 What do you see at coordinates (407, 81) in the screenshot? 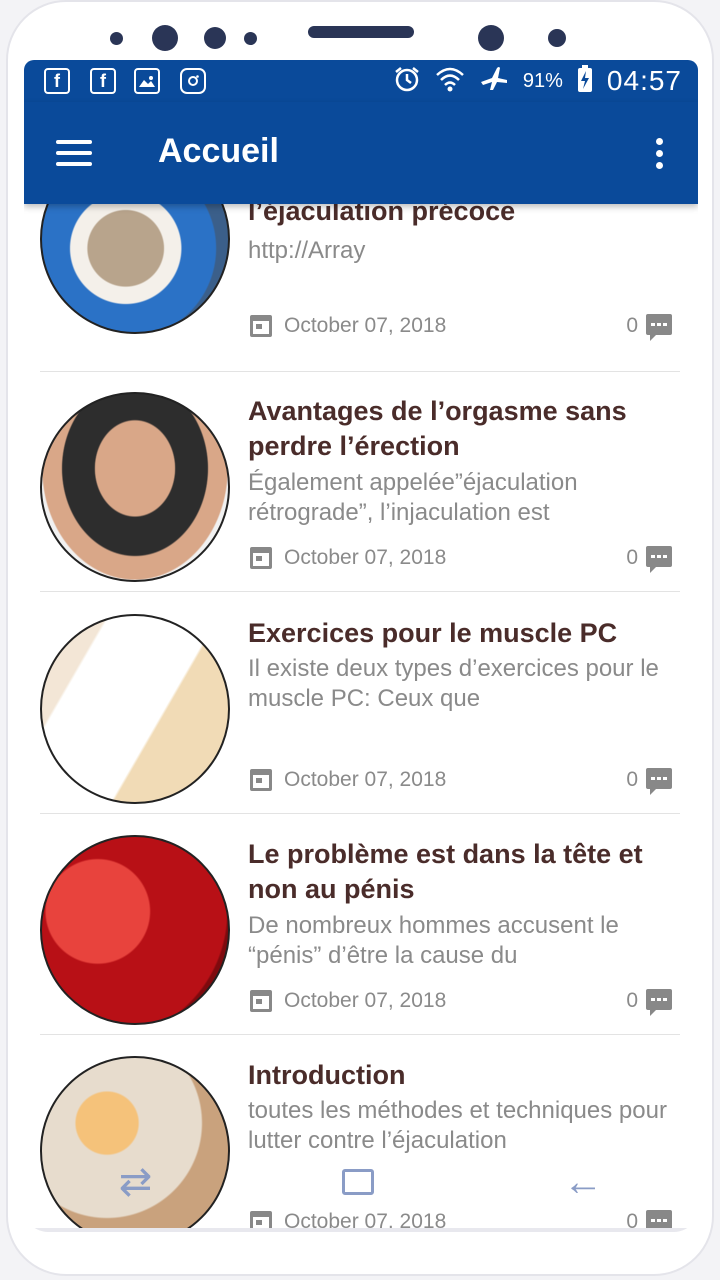
I see `alarm-icon` at bounding box center [407, 81].